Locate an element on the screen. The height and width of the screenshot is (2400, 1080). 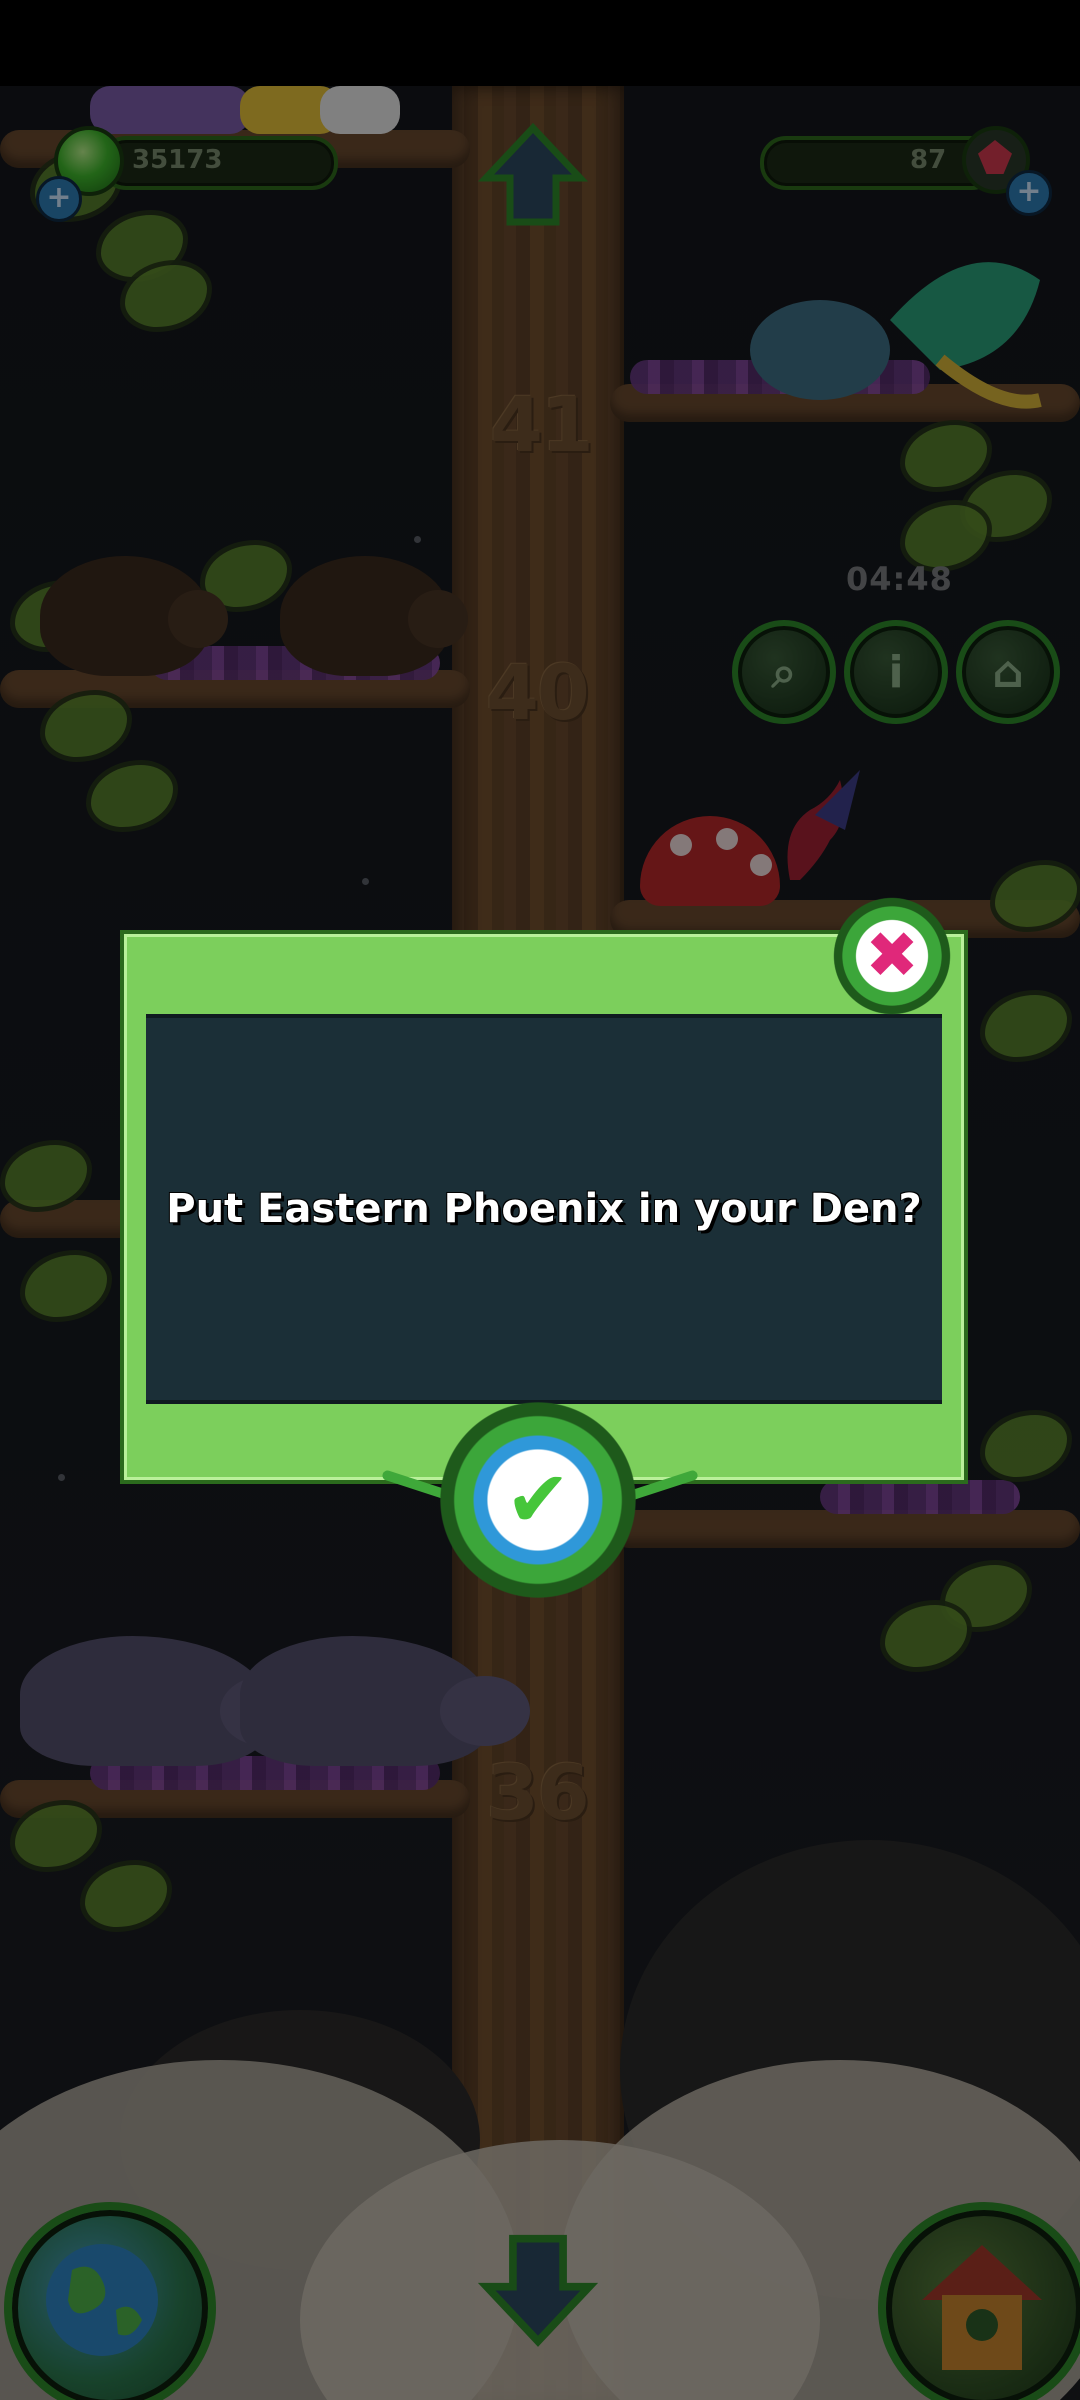
close-button: ✖ is located at coordinates (892, 956).